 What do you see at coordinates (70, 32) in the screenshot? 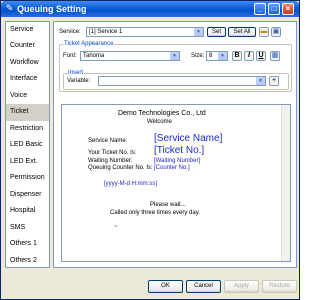
I see `service-label: Service:` at bounding box center [70, 32].